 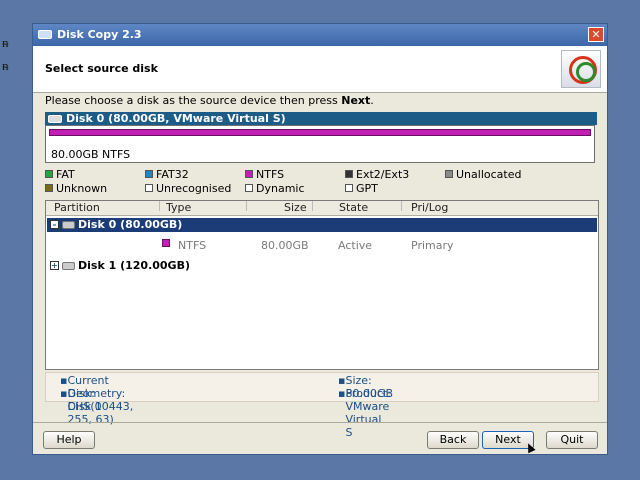 I want to click on dynamic-swatch, so click(x=249, y=188).